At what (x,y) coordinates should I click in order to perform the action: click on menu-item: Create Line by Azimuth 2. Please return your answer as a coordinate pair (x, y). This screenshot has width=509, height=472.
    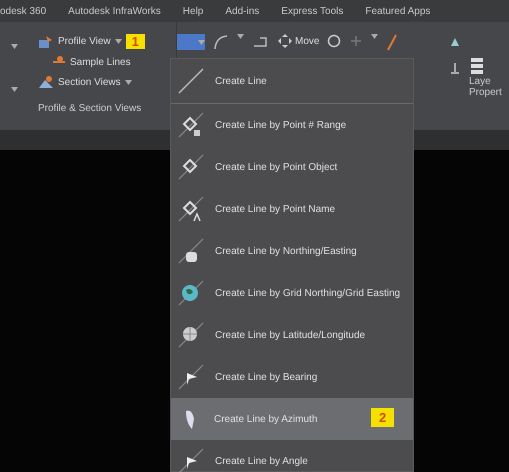
    Looking at the image, I should click on (292, 419).